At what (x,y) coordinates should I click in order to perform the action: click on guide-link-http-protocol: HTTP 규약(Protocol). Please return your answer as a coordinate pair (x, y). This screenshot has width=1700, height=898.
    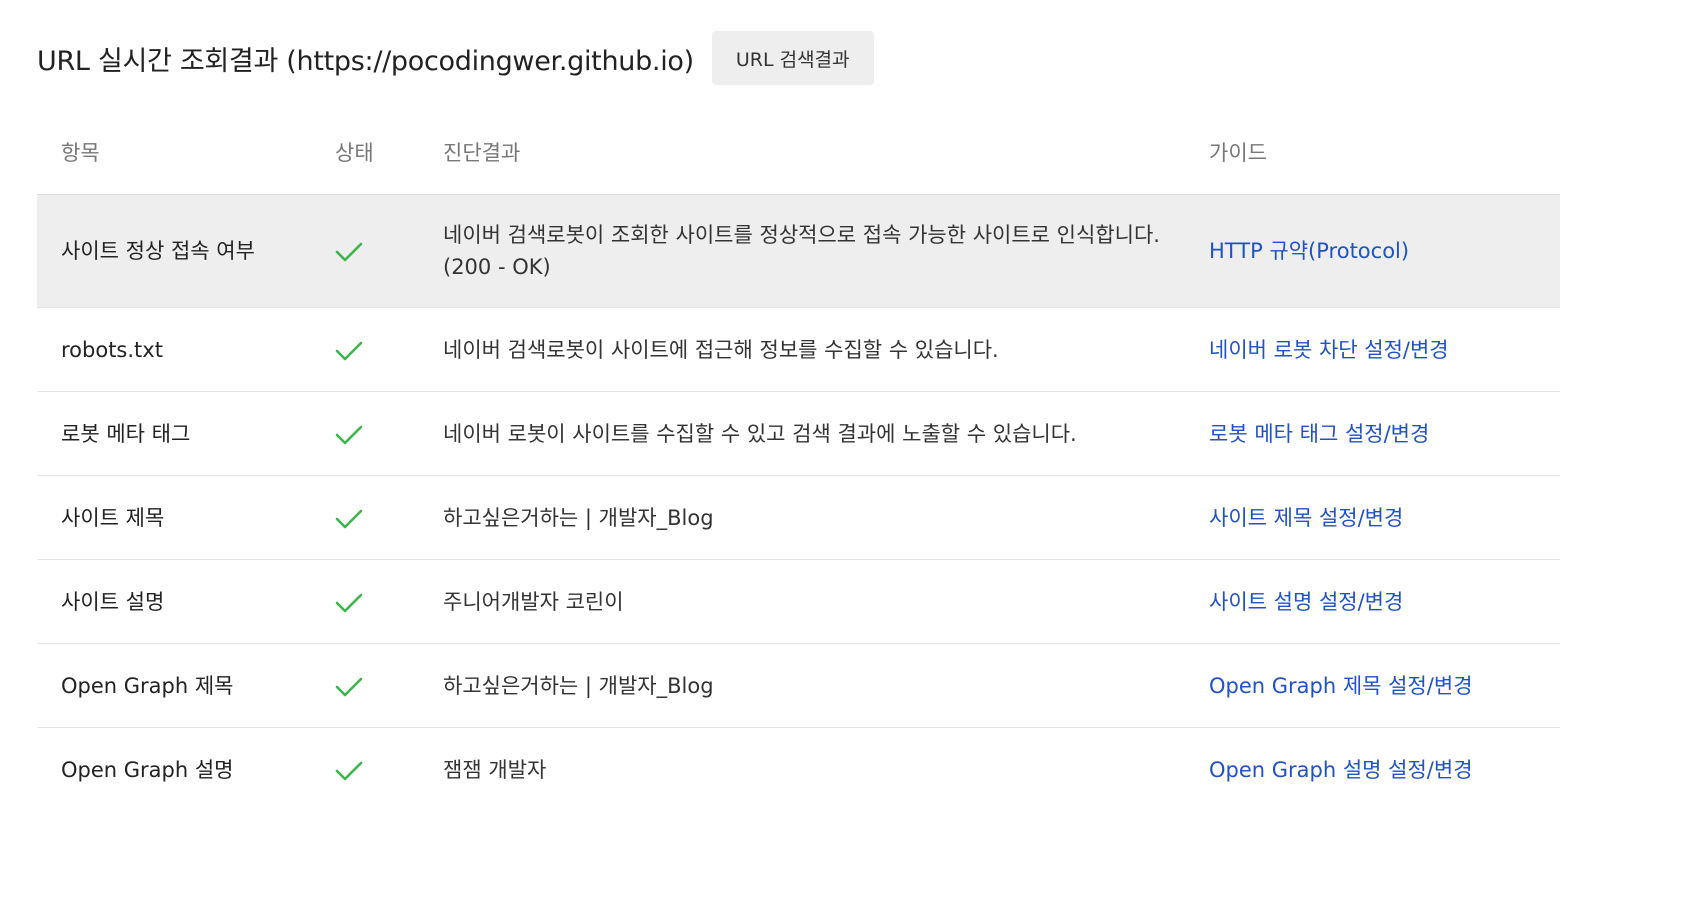
    Looking at the image, I should click on (1309, 251).